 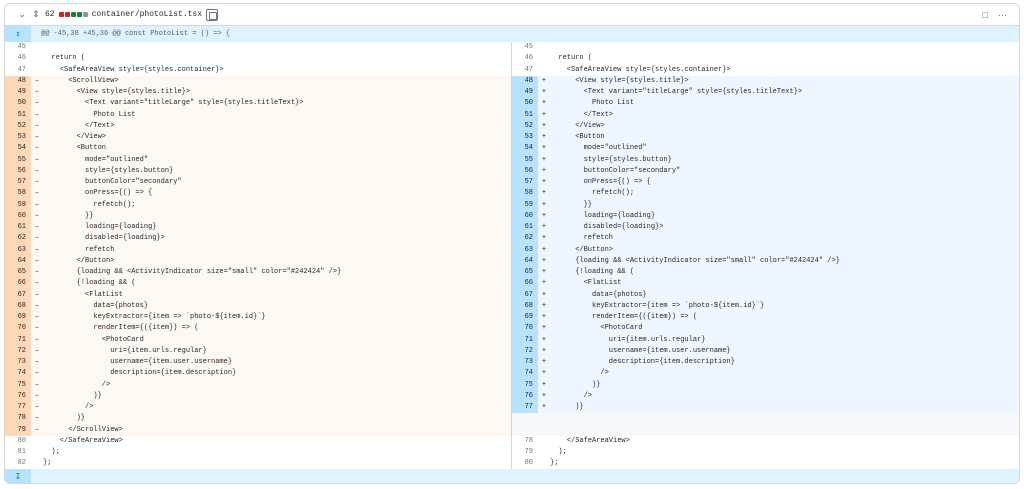 What do you see at coordinates (36, 15) in the screenshot?
I see `fold-icon: ⇕` at bounding box center [36, 15].